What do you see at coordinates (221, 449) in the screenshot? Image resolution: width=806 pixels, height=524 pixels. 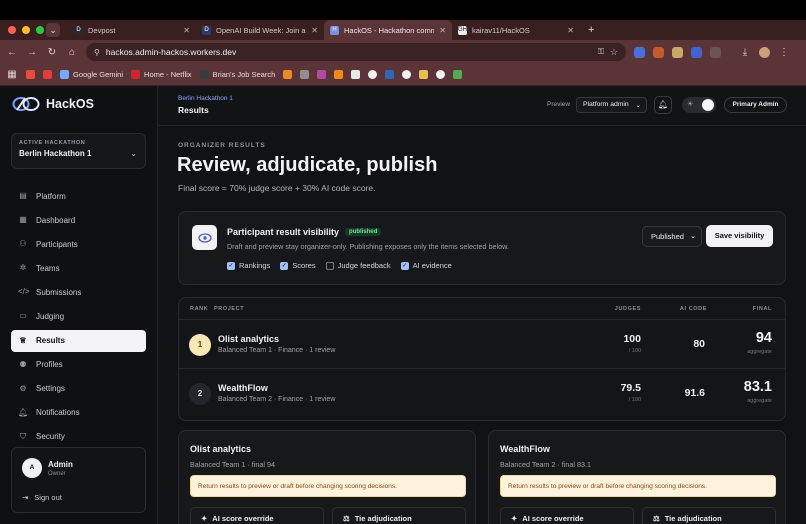 I see `card-title: Olist analytics` at bounding box center [221, 449].